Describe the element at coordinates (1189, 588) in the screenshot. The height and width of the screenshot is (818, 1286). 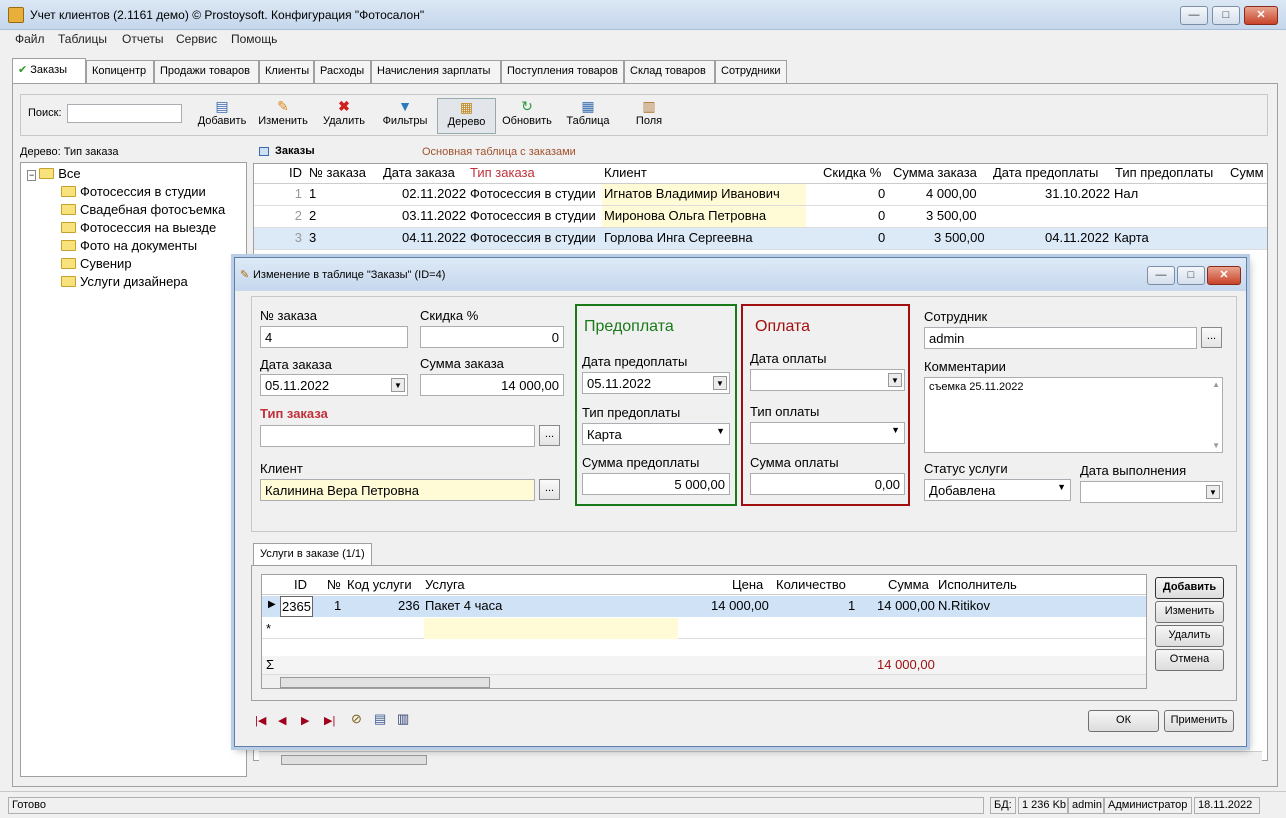
I see `services-add-button: Добавить` at that location.